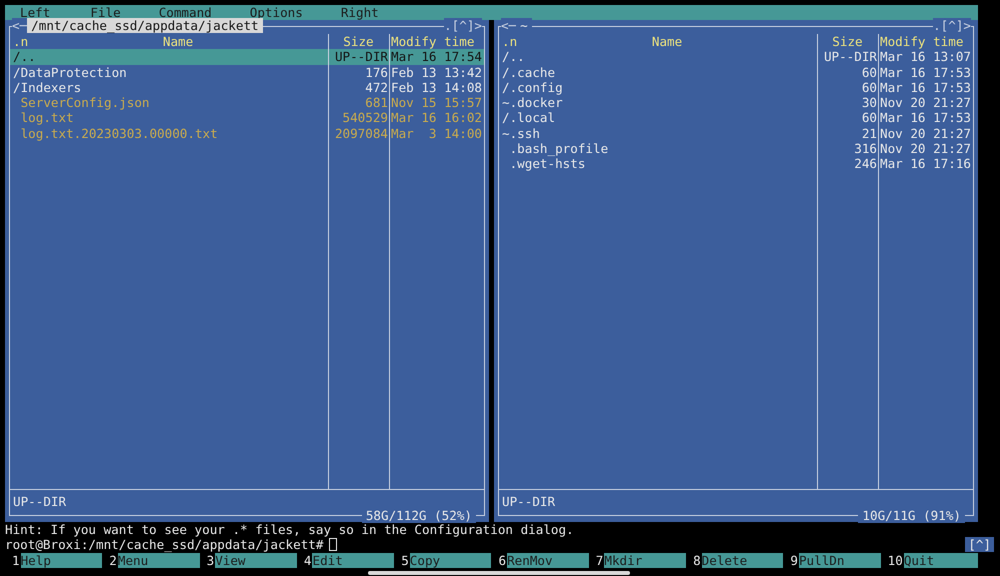 The image size is (1000, 576). What do you see at coordinates (113, 560) in the screenshot?
I see `key-number: 2` at bounding box center [113, 560].